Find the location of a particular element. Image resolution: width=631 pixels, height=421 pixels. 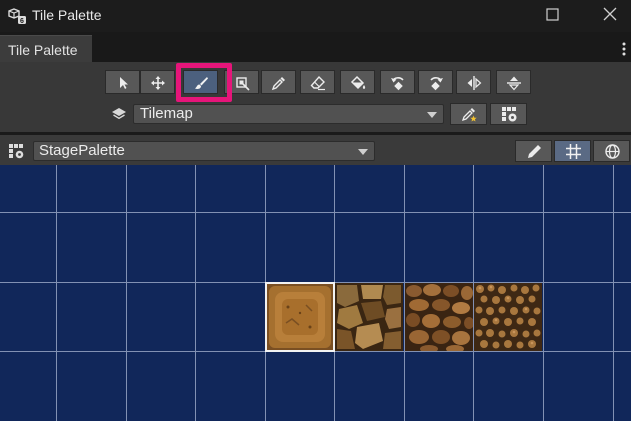

more-options-icon is located at coordinates (624, 49).